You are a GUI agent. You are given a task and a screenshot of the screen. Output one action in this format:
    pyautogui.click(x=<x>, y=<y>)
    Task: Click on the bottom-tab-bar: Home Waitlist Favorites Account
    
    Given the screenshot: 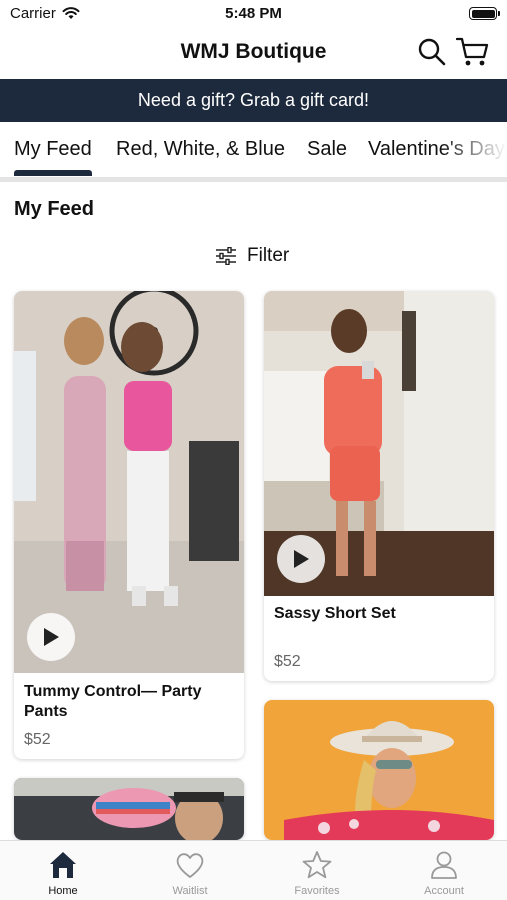 What is the action you would take?
    pyautogui.click(x=253, y=870)
    